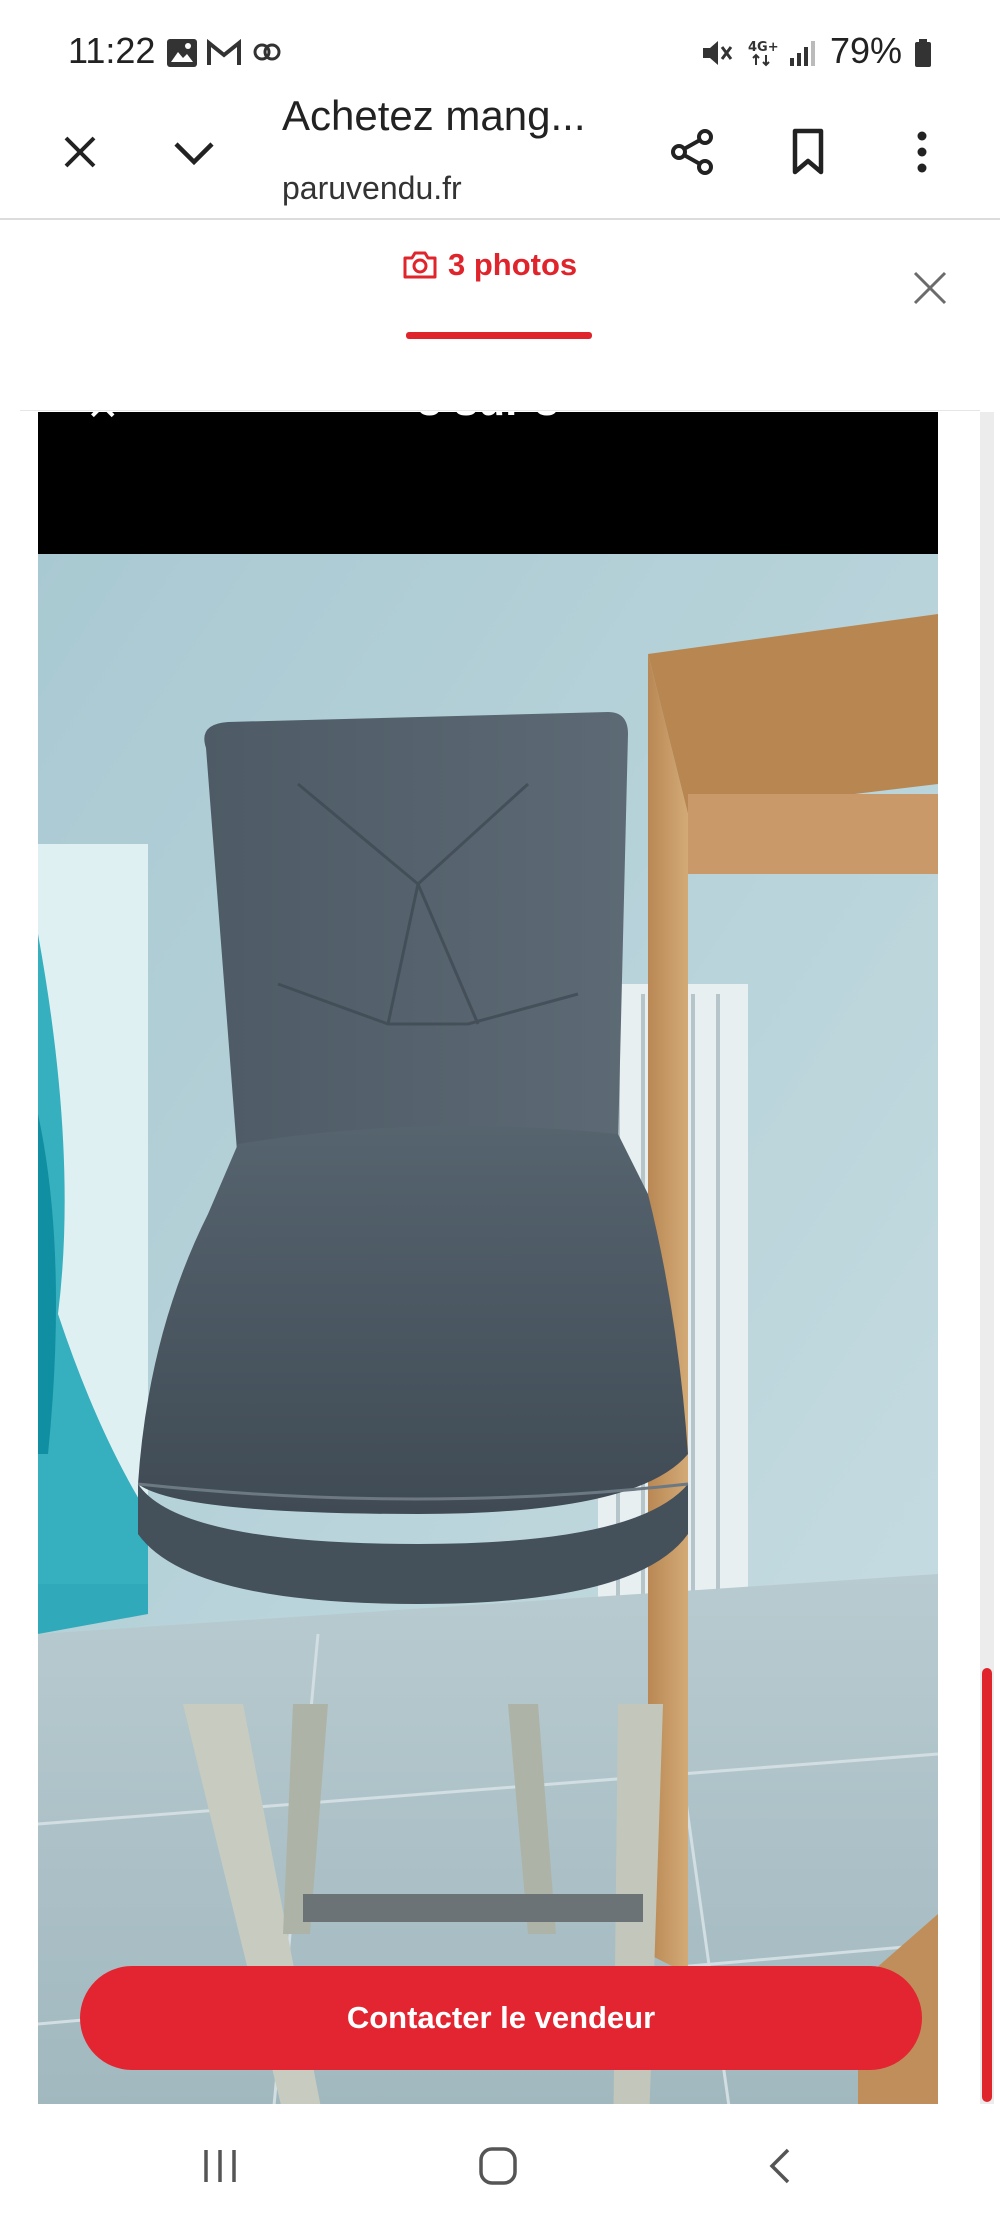 The height and width of the screenshot is (2222, 1000). I want to click on bookmark-button, so click(808, 152).